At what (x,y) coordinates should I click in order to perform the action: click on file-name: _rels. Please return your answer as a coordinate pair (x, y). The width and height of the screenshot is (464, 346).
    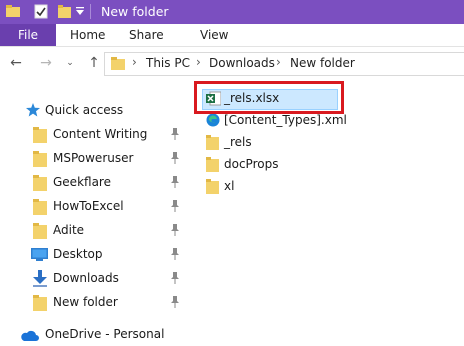
    Looking at the image, I should click on (238, 142).